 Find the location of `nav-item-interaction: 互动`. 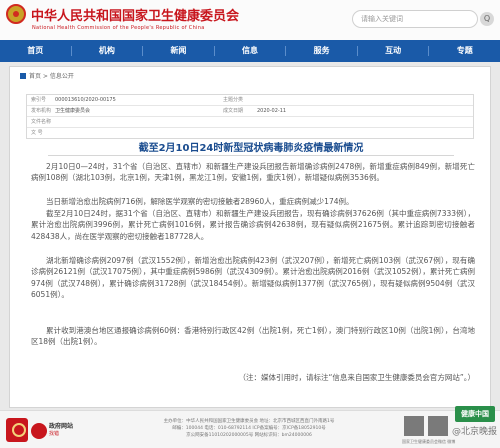

nav-item-interaction: 互动 is located at coordinates (393, 51).